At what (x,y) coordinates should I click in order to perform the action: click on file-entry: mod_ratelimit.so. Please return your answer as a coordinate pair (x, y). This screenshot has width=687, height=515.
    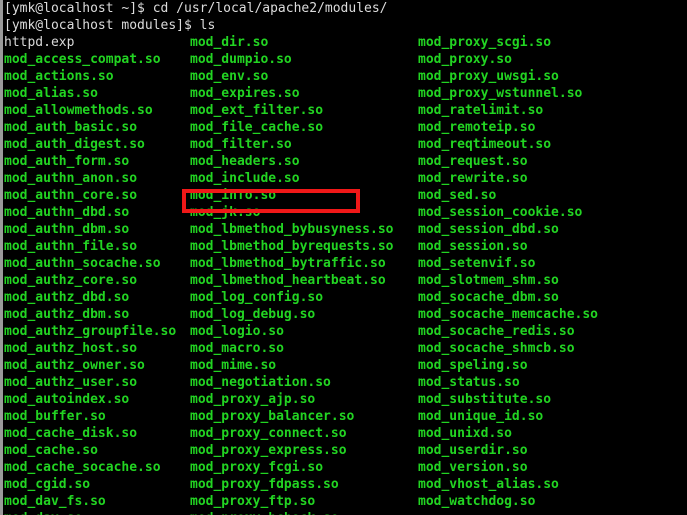
    Looking at the image, I should click on (481, 110).